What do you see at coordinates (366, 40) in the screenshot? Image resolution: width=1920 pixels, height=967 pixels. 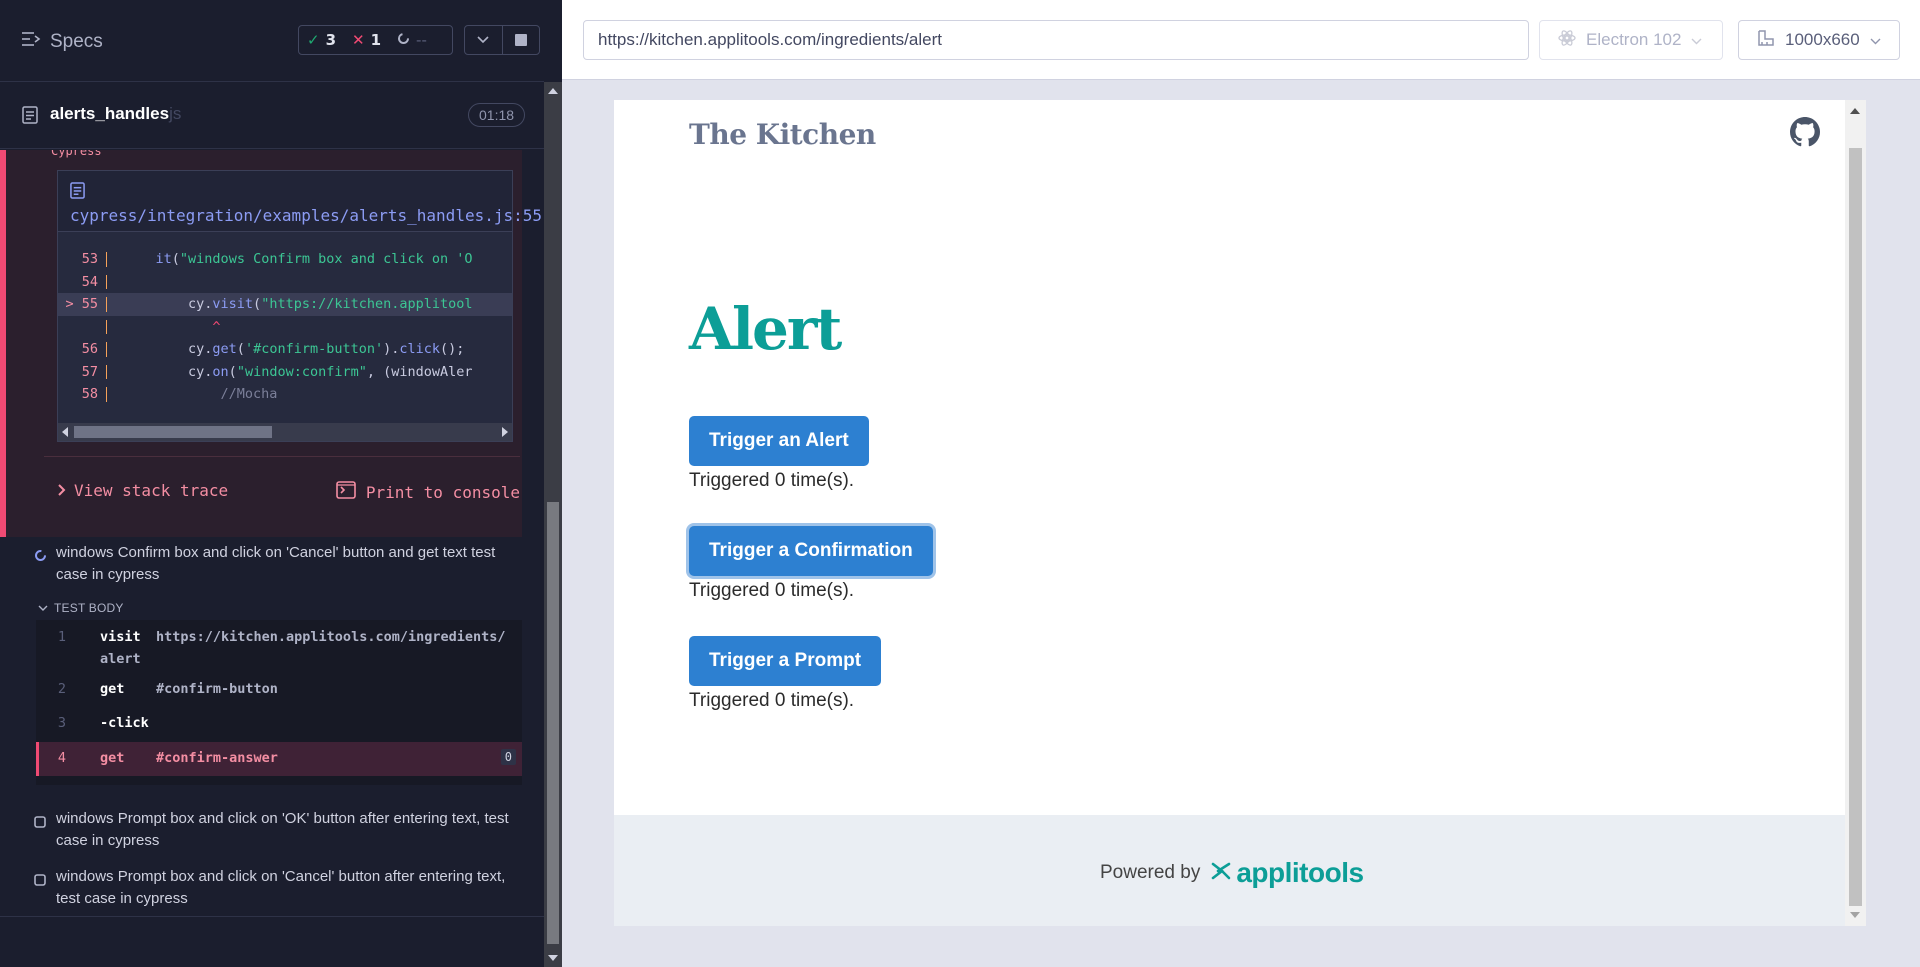 I see `failed-stat: ✕ 1` at bounding box center [366, 40].